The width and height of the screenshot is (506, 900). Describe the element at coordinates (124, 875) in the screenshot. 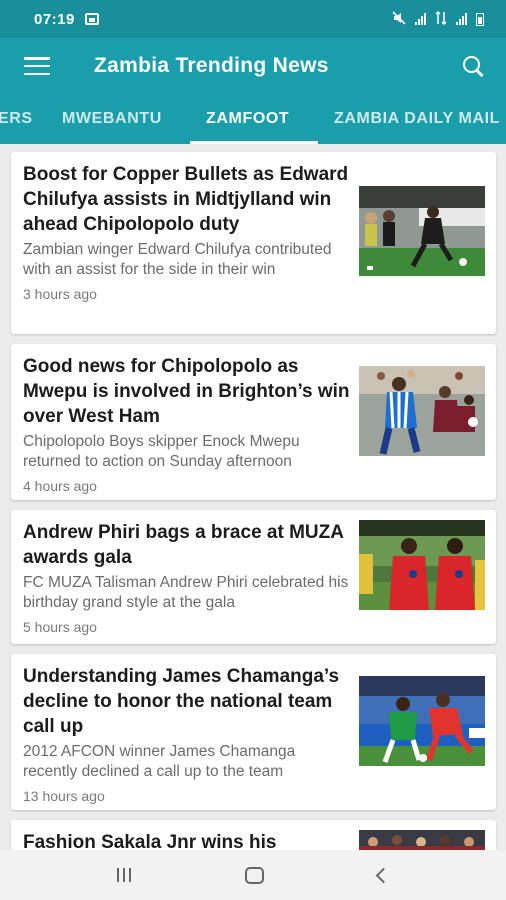

I see `recent-apps-icon` at that location.